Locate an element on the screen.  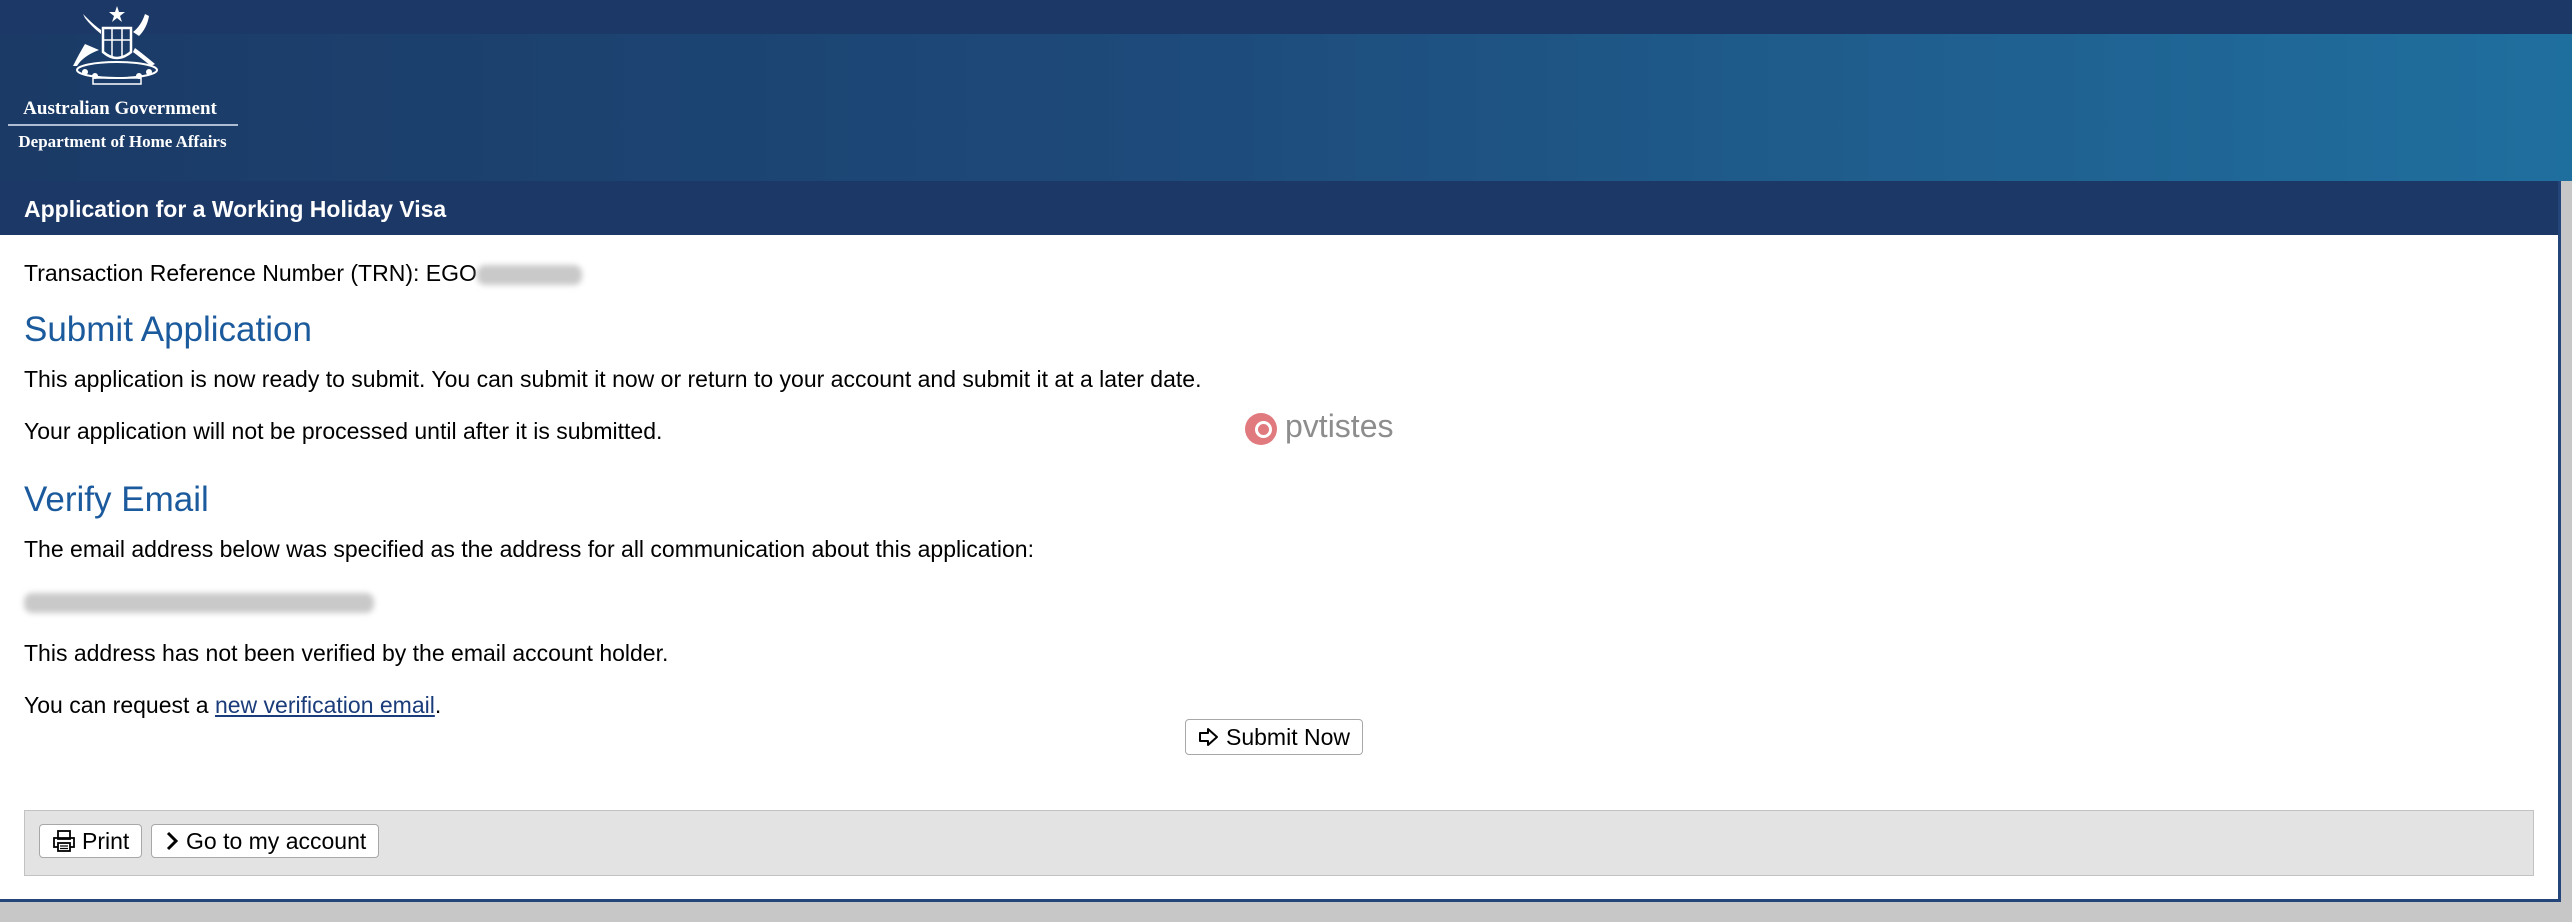
watermark: pvtistes is located at coordinates (1319, 428).